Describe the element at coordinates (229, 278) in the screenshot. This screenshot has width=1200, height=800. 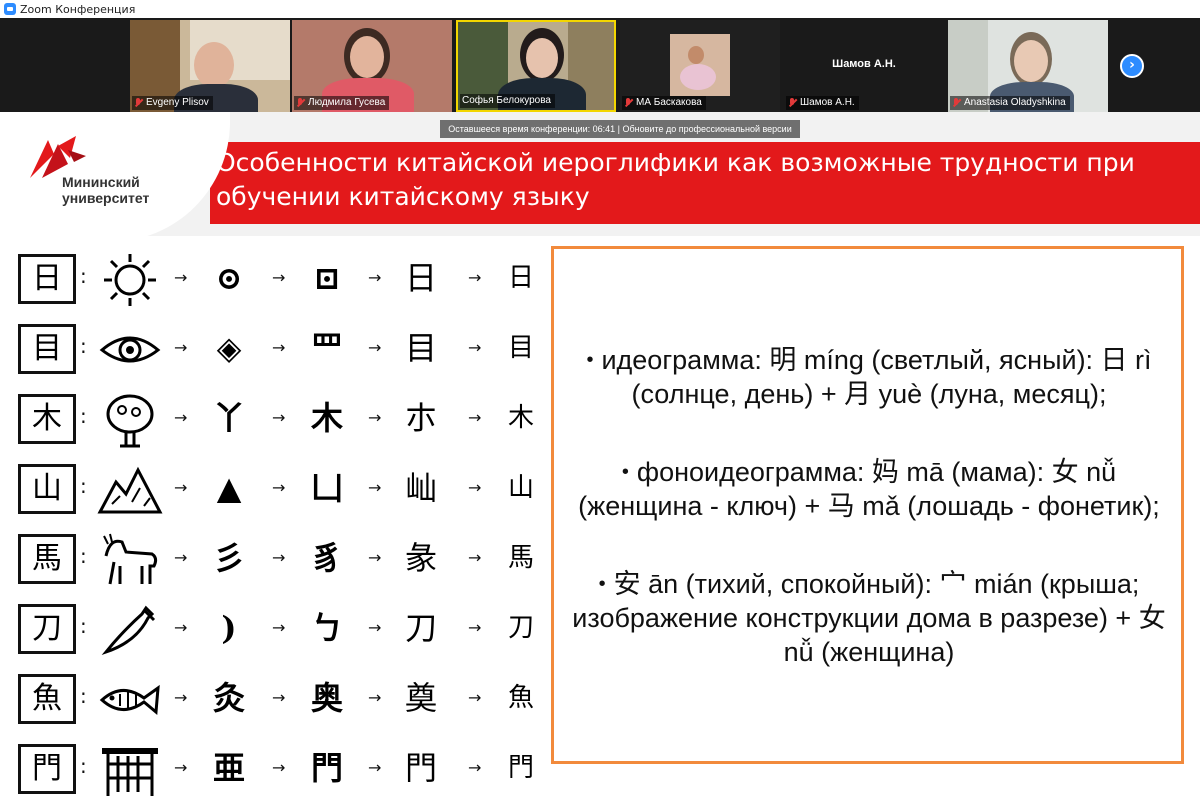
I see `ancient-glyph: ⊙` at that location.